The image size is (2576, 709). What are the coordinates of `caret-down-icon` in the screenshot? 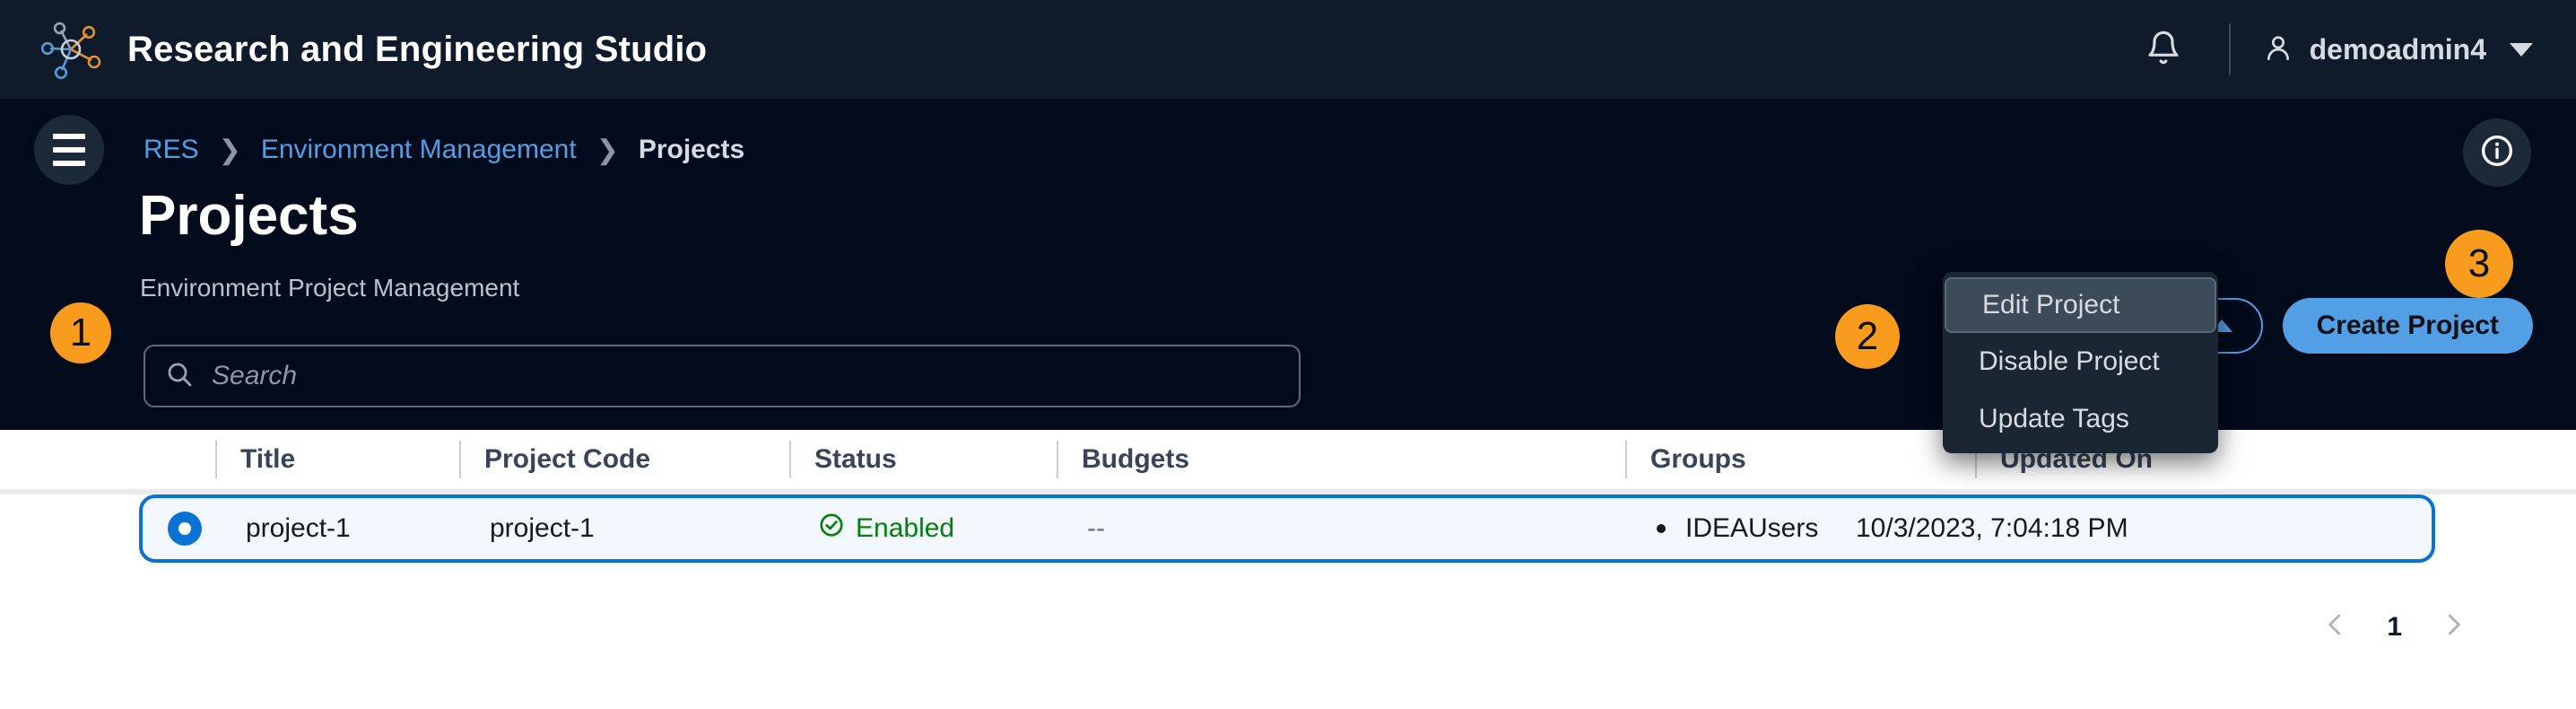 It's located at (2521, 50).